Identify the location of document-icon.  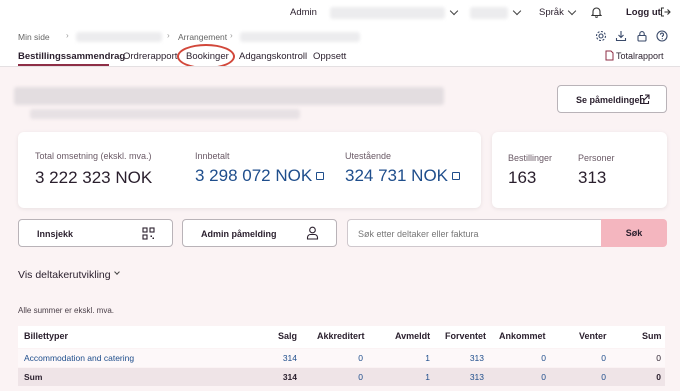
(609, 55).